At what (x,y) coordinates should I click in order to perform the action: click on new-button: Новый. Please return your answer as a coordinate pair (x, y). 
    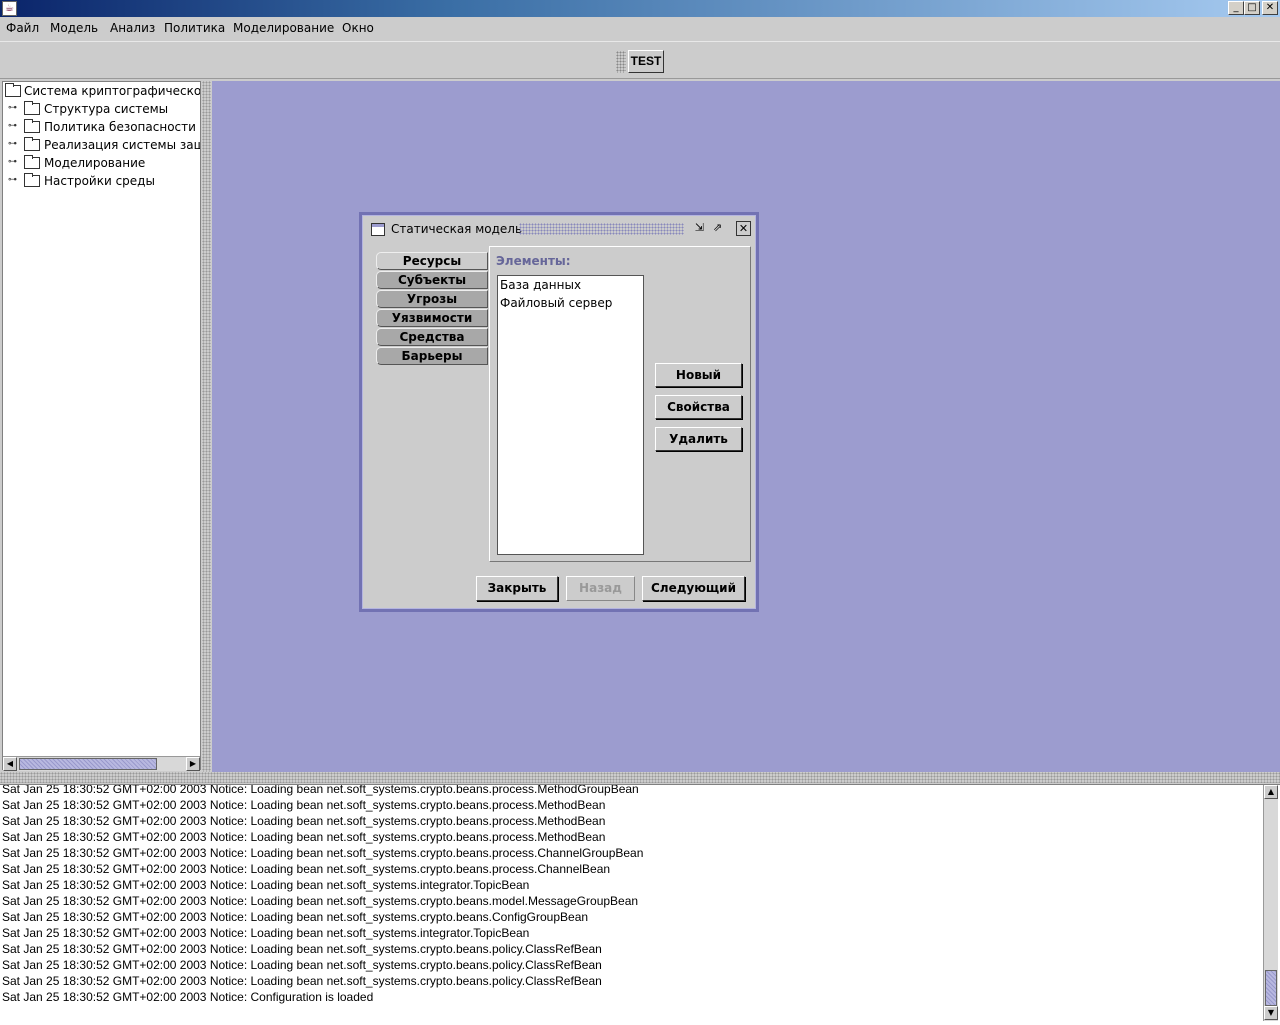
    Looking at the image, I should click on (698, 375).